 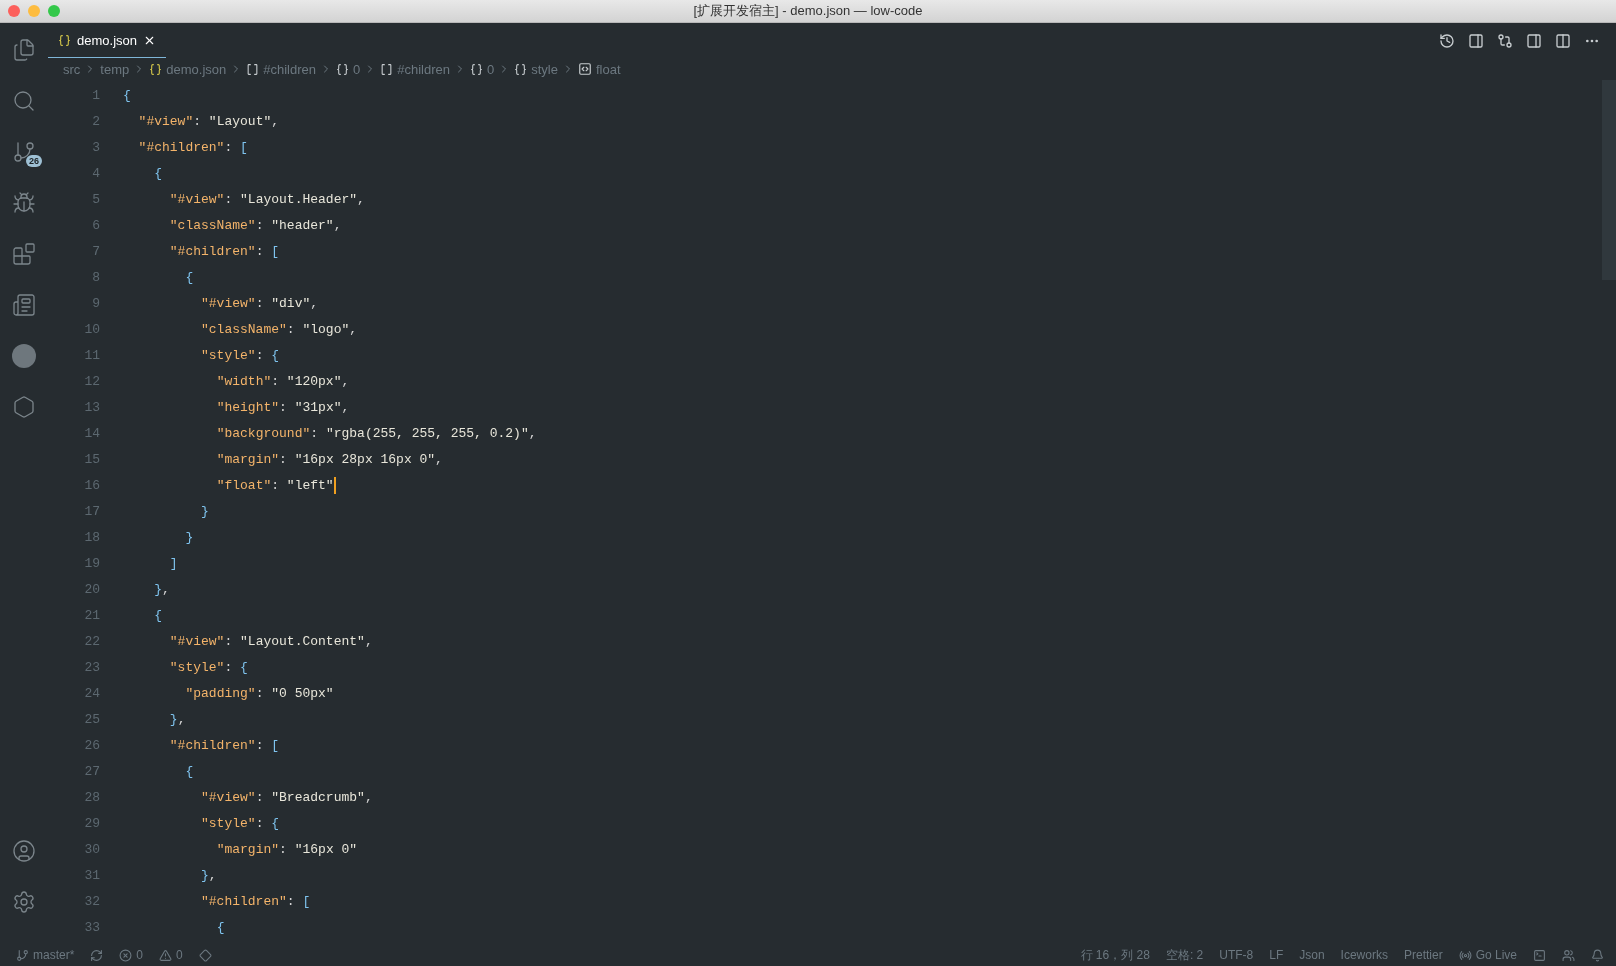 I want to click on line-number: 9, so click(x=95, y=303).